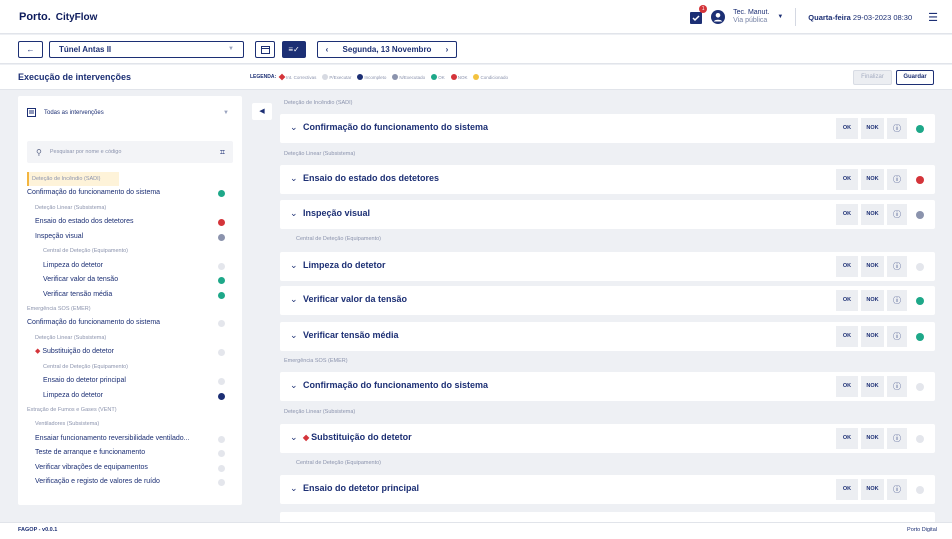 This screenshot has width=952, height=539. What do you see at coordinates (607, 266) in the screenshot?
I see `intervention-card: ⌄ Limpeza do detetor OK NOK ⓘ` at bounding box center [607, 266].